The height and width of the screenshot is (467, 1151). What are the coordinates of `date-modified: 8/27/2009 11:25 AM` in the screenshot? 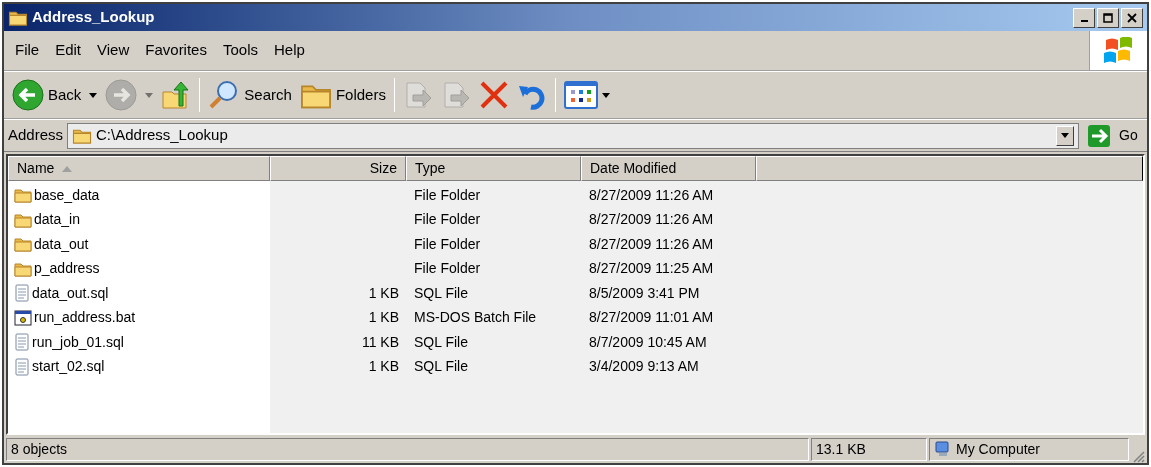 It's located at (651, 268).